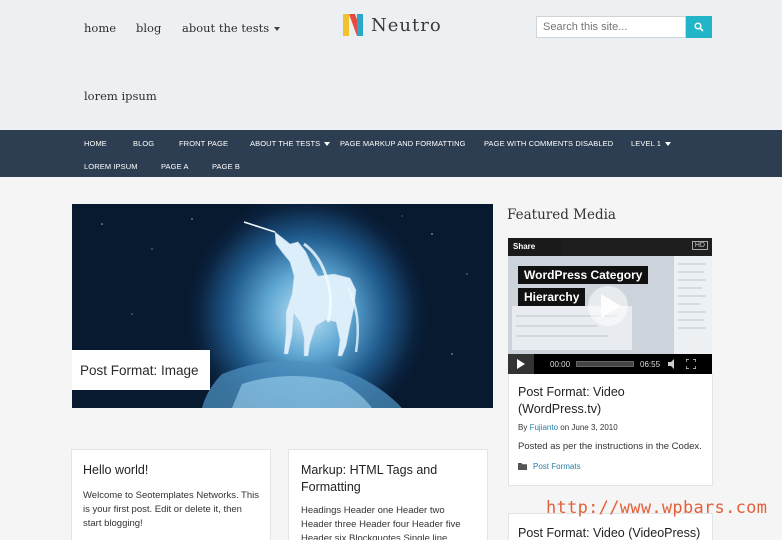  Describe the element at coordinates (285, 143) in the screenshot. I see `main-nav-about-label: ABOUT THE TESTS` at that location.